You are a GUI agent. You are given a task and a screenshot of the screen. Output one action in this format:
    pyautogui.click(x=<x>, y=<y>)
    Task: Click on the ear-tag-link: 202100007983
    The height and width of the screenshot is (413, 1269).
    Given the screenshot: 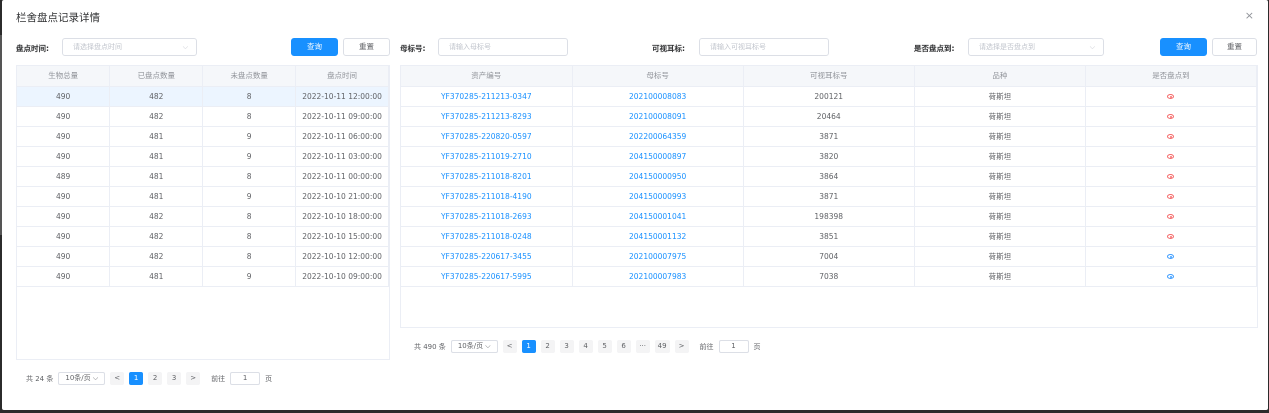 What is the action you would take?
    pyautogui.click(x=658, y=276)
    